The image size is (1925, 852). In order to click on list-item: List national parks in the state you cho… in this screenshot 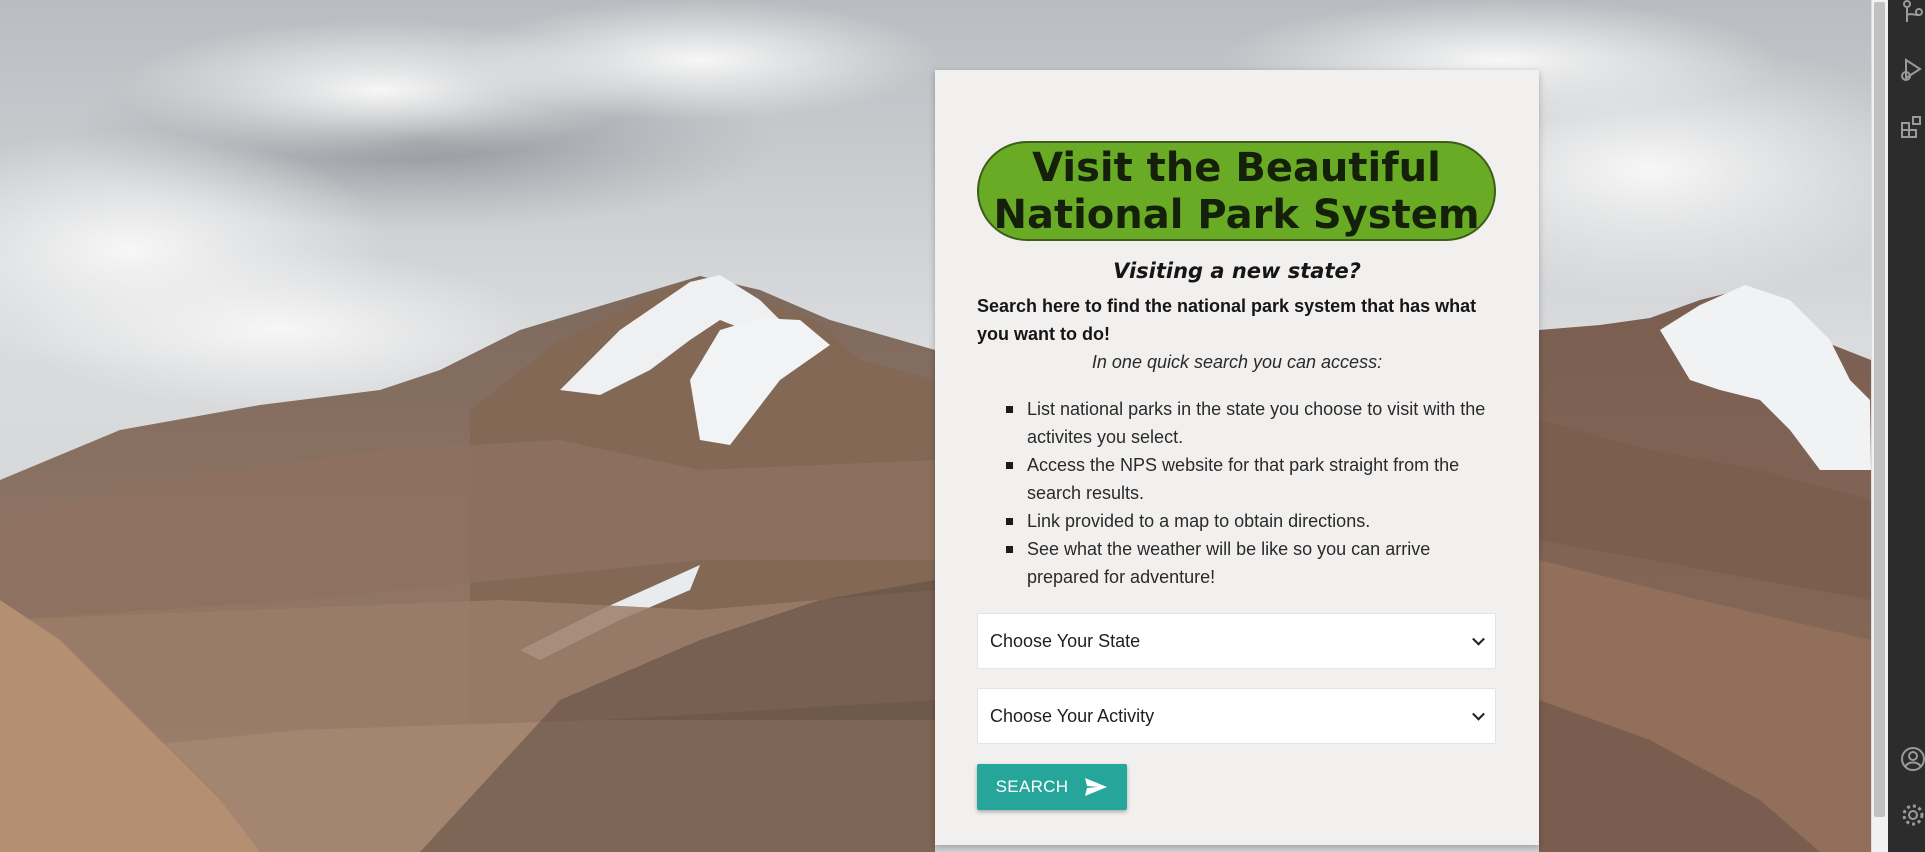, I will do `click(1246, 423)`.